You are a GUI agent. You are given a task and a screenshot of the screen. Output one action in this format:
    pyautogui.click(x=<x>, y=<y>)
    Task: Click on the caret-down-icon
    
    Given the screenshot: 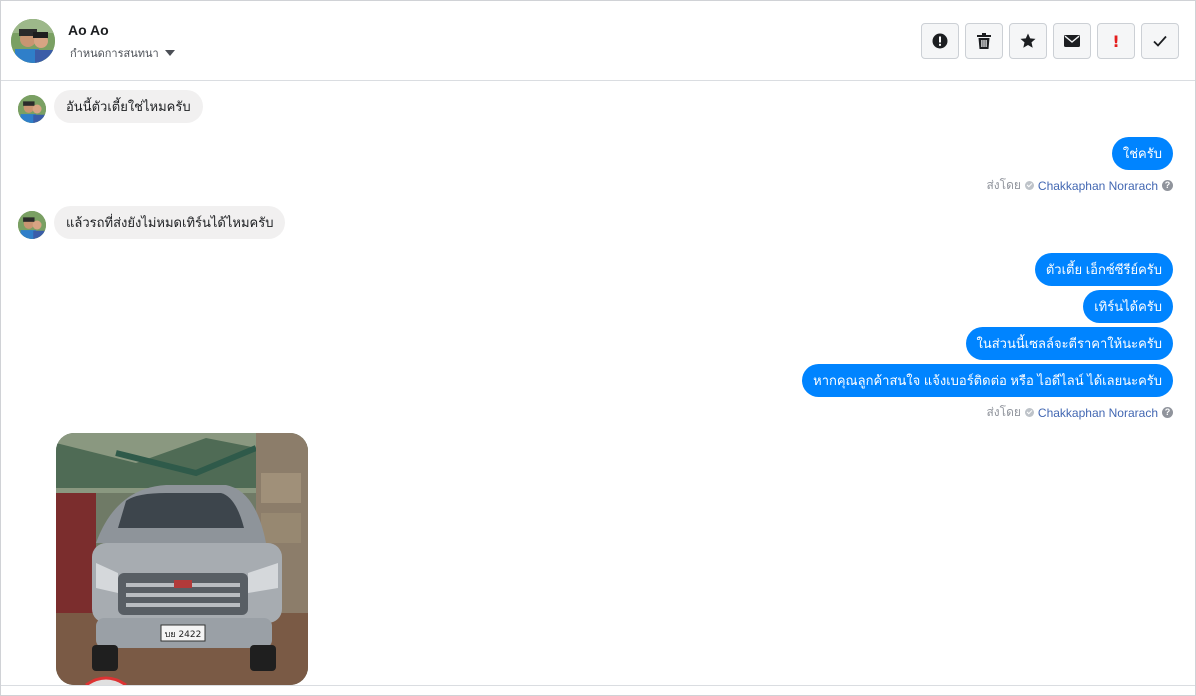 What is the action you would take?
    pyautogui.click(x=169, y=53)
    